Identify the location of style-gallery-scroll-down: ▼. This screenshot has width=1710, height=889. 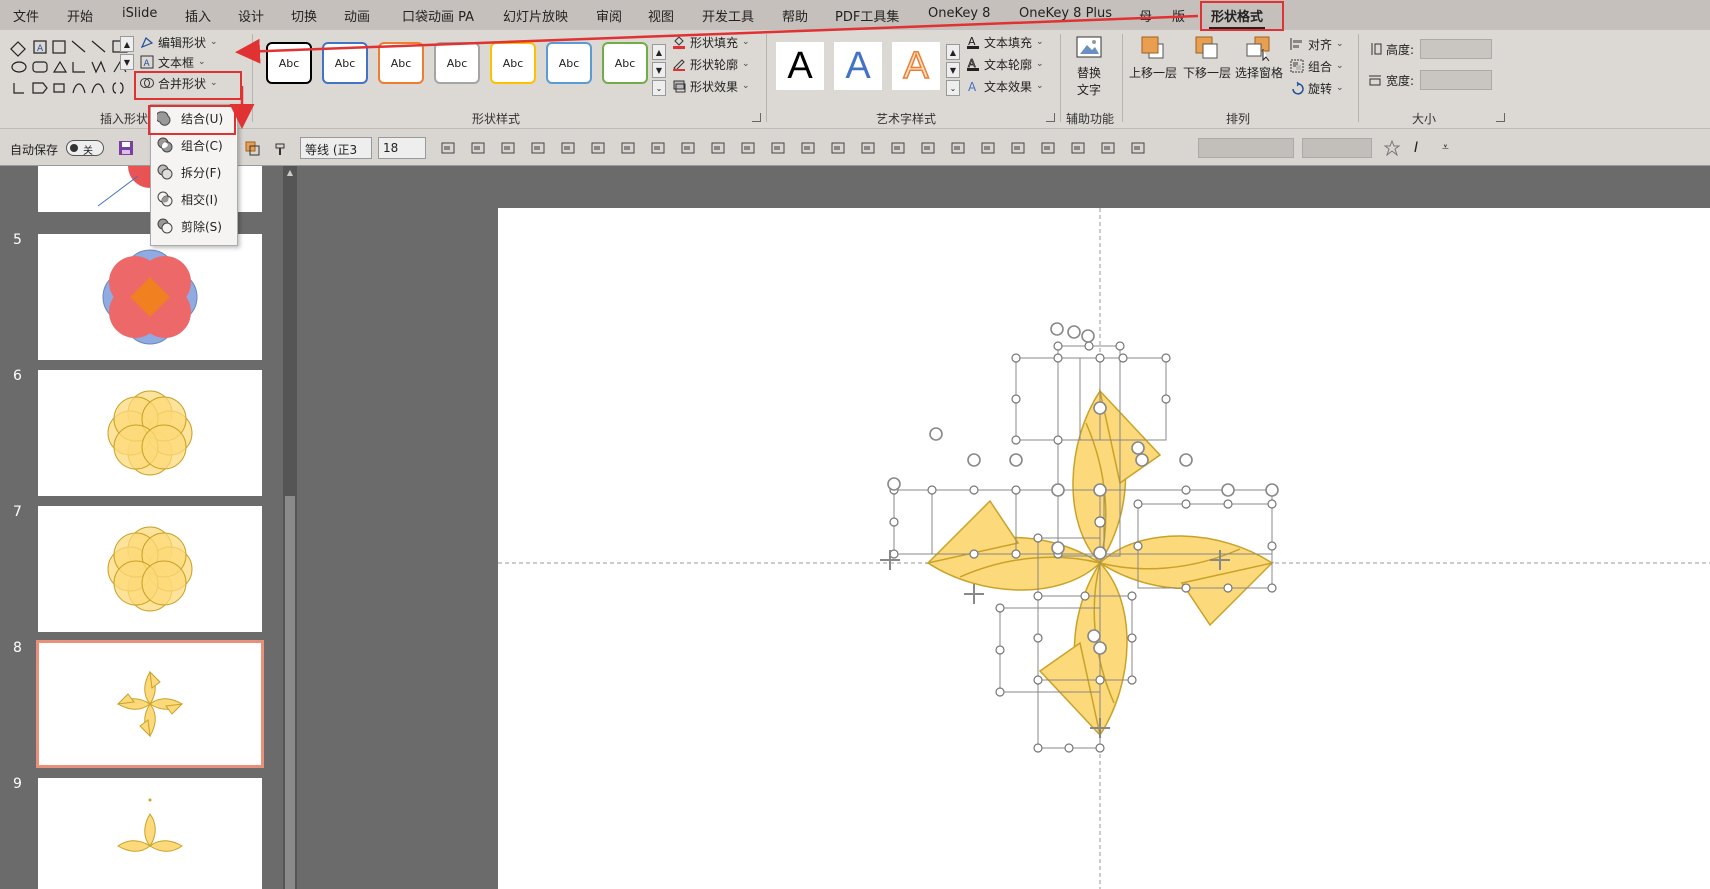
(659, 70).